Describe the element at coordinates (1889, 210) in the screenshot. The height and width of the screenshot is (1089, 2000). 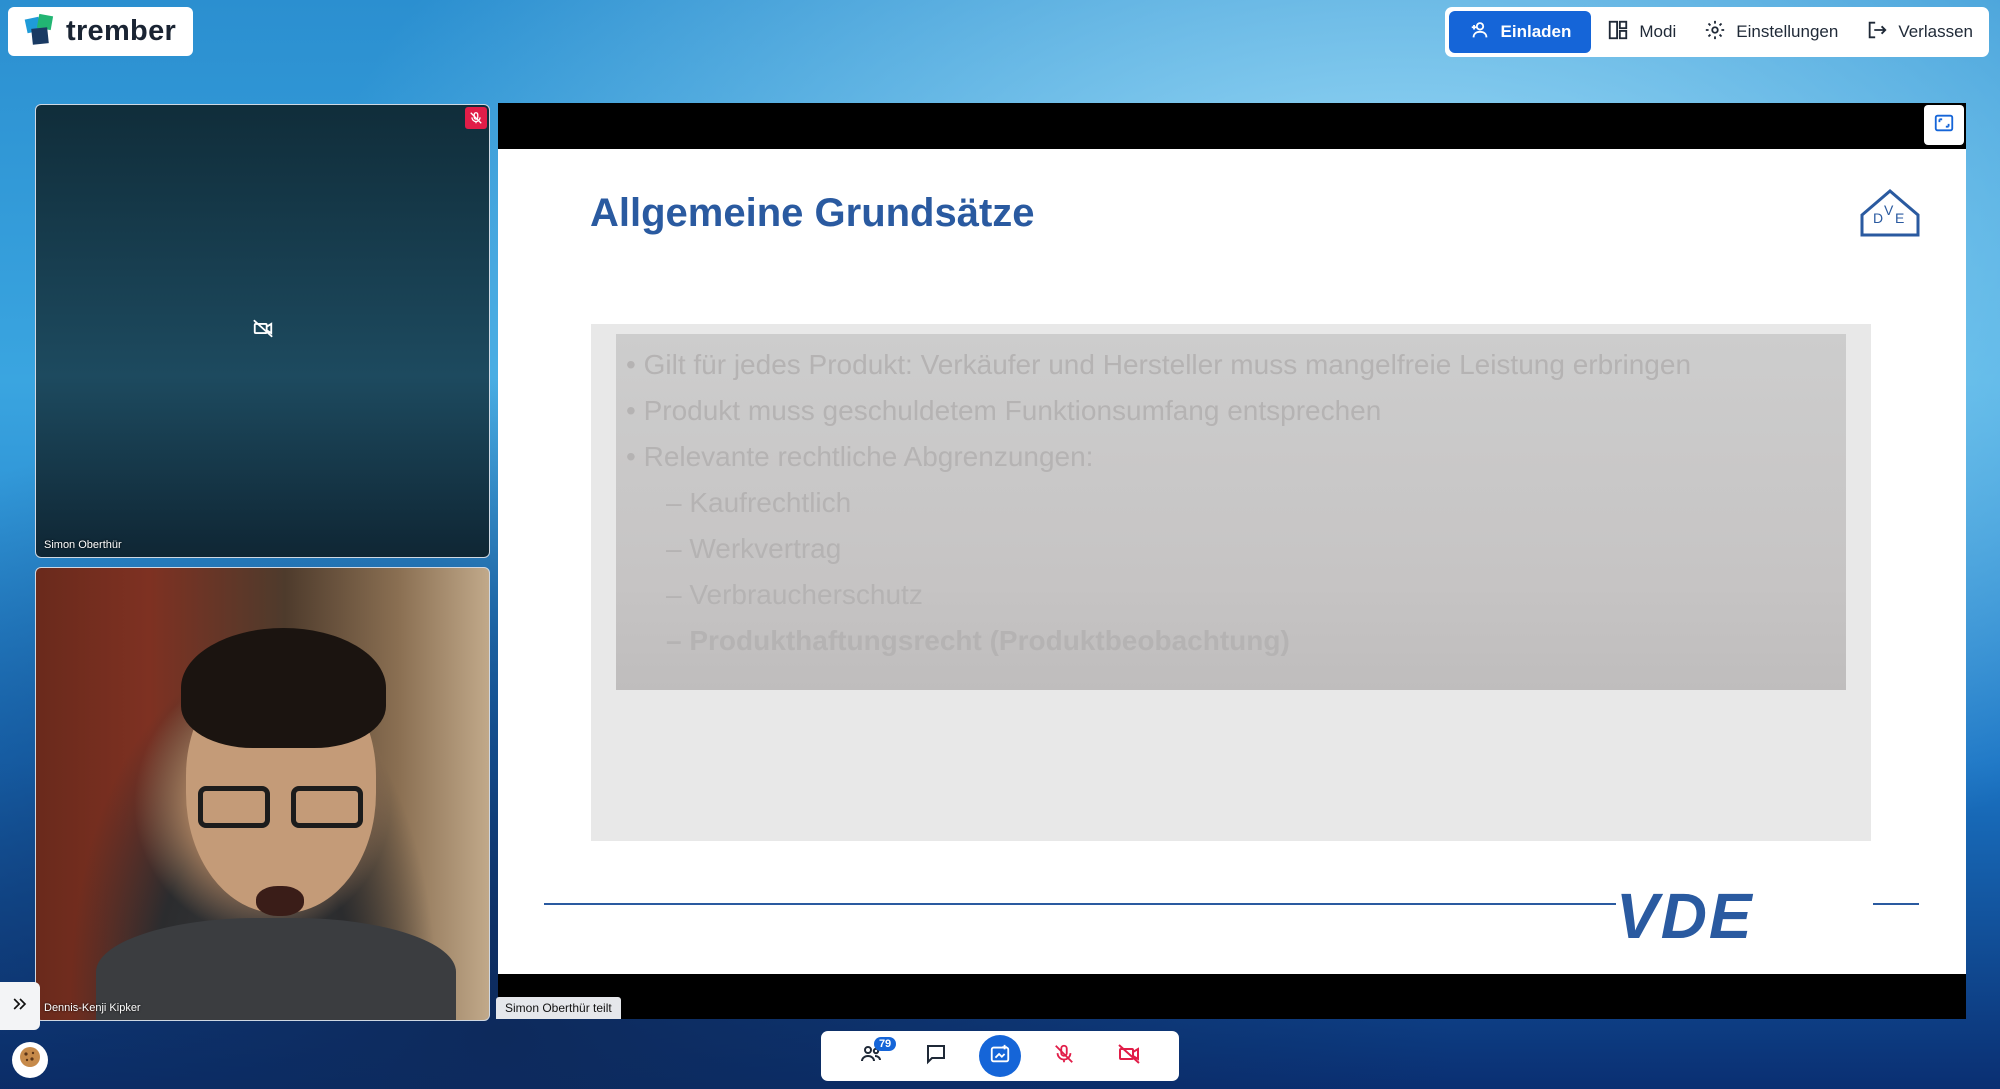
I see `svg-text: V` at that location.